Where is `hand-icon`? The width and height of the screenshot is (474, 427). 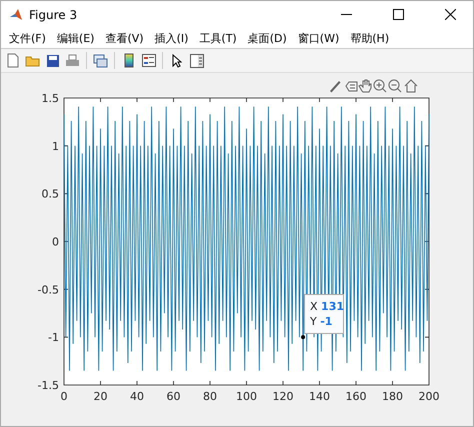 hand-icon is located at coordinates (365, 86).